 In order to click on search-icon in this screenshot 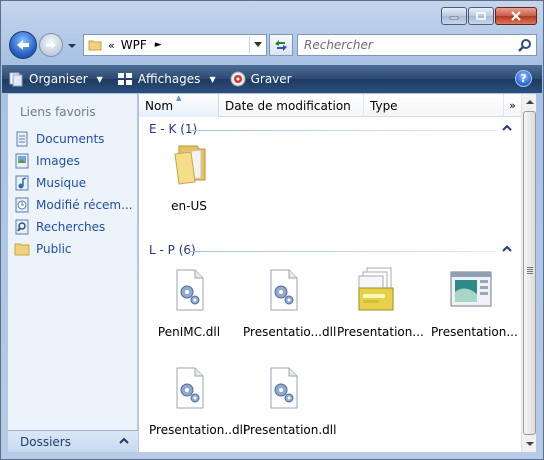, I will do `click(525, 45)`.